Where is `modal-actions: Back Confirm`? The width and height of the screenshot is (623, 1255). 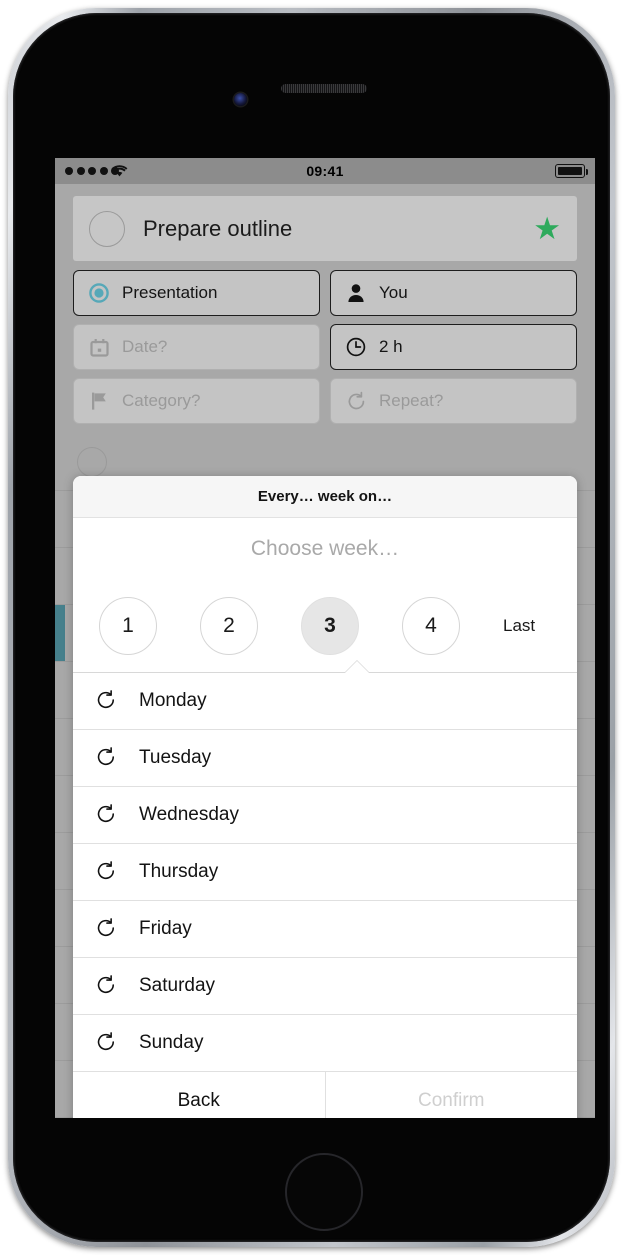
modal-actions: Back Confirm is located at coordinates (325, 1095).